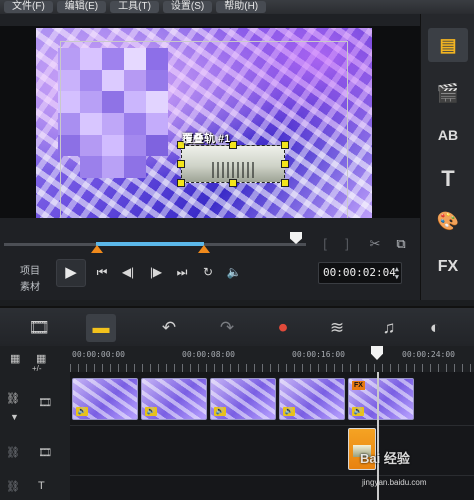  Describe the element at coordinates (187, 7) in the screenshot. I see `menu-settings: 设置(S)` at that location.